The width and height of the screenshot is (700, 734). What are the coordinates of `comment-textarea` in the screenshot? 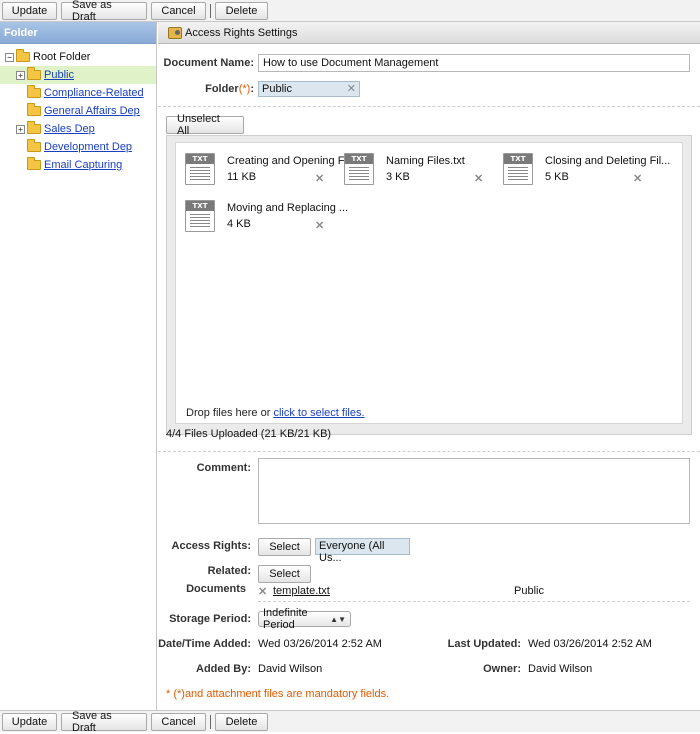 It's located at (474, 491).